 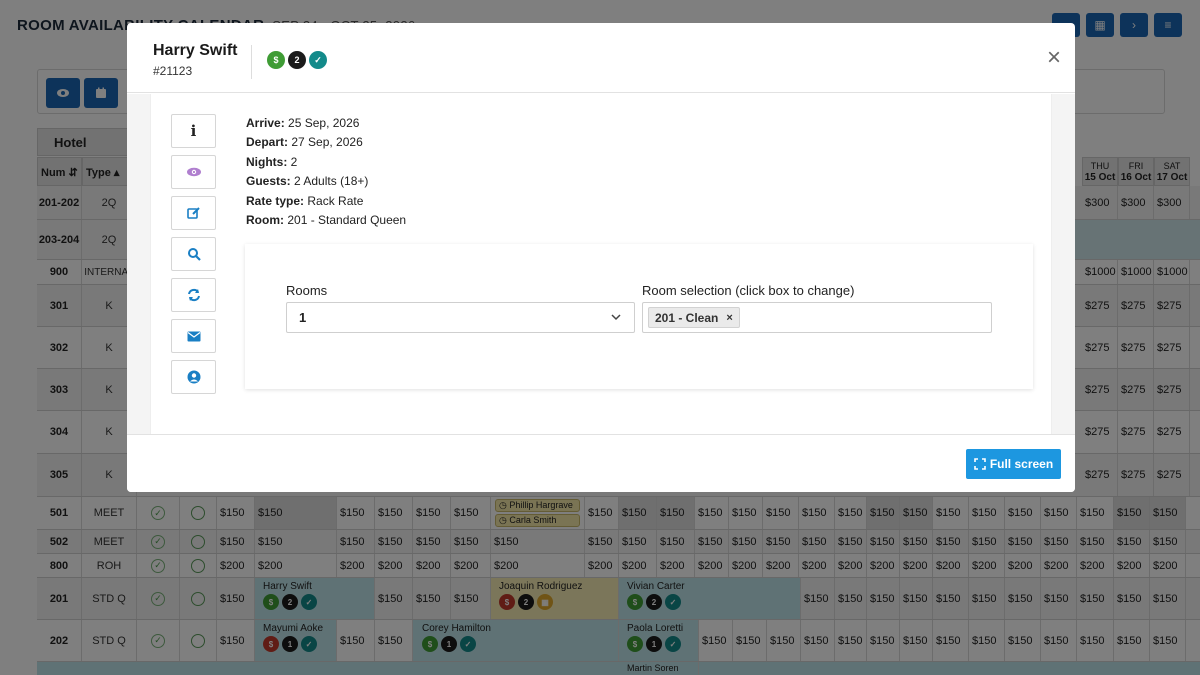 What do you see at coordinates (318, 60) in the screenshot?
I see `confirmed-icon: ✓` at bounding box center [318, 60].